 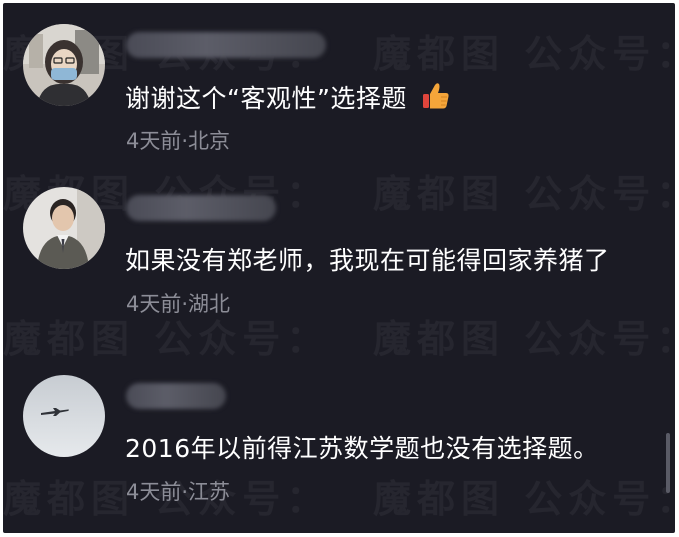 What do you see at coordinates (178, 304) in the screenshot?
I see `comment-meta: 4天前·湖北` at bounding box center [178, 304].